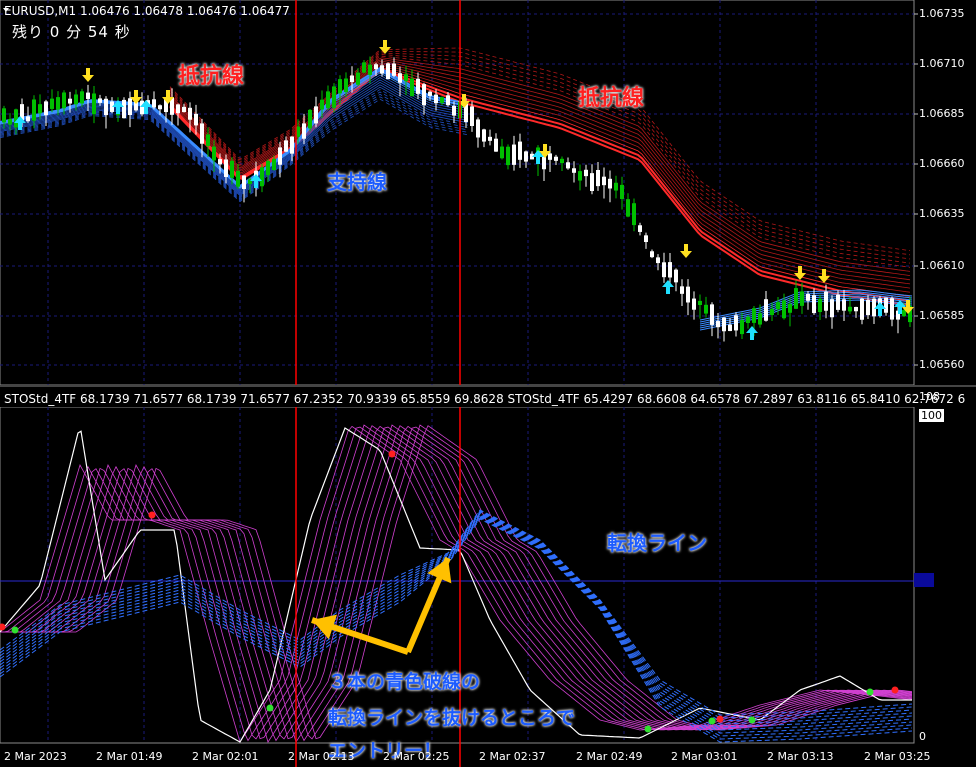 The height and width of the screenshot is (767, 976). Describe the element at coordinates (942, 265) in the screenshot. I see `price-tick: 1.06610` at that location.